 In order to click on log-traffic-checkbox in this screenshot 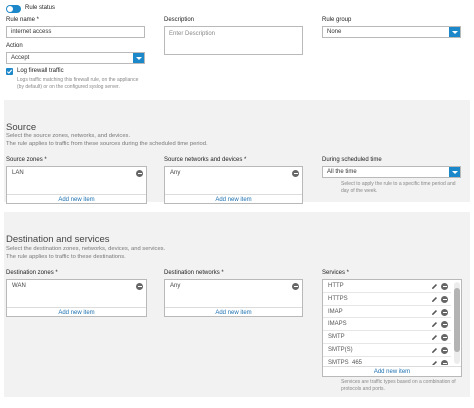, I will do `click(9, 71)`.